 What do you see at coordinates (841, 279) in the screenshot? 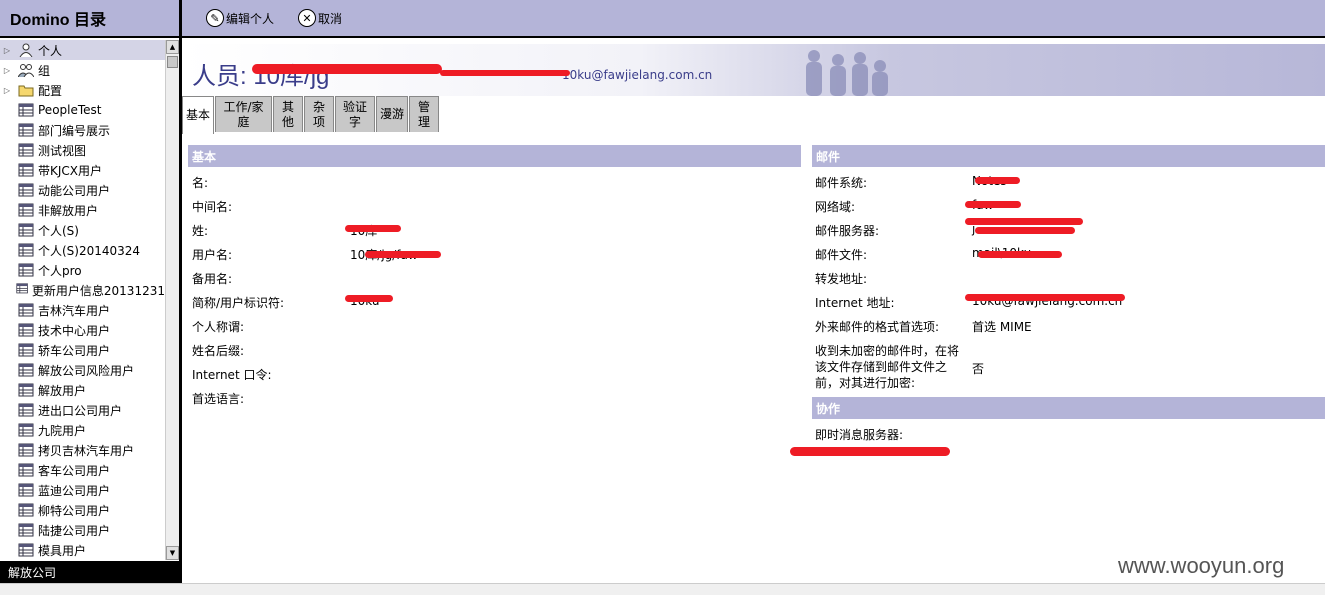
I see `field-label: 转发地址:` at bounding box center [841, 279].